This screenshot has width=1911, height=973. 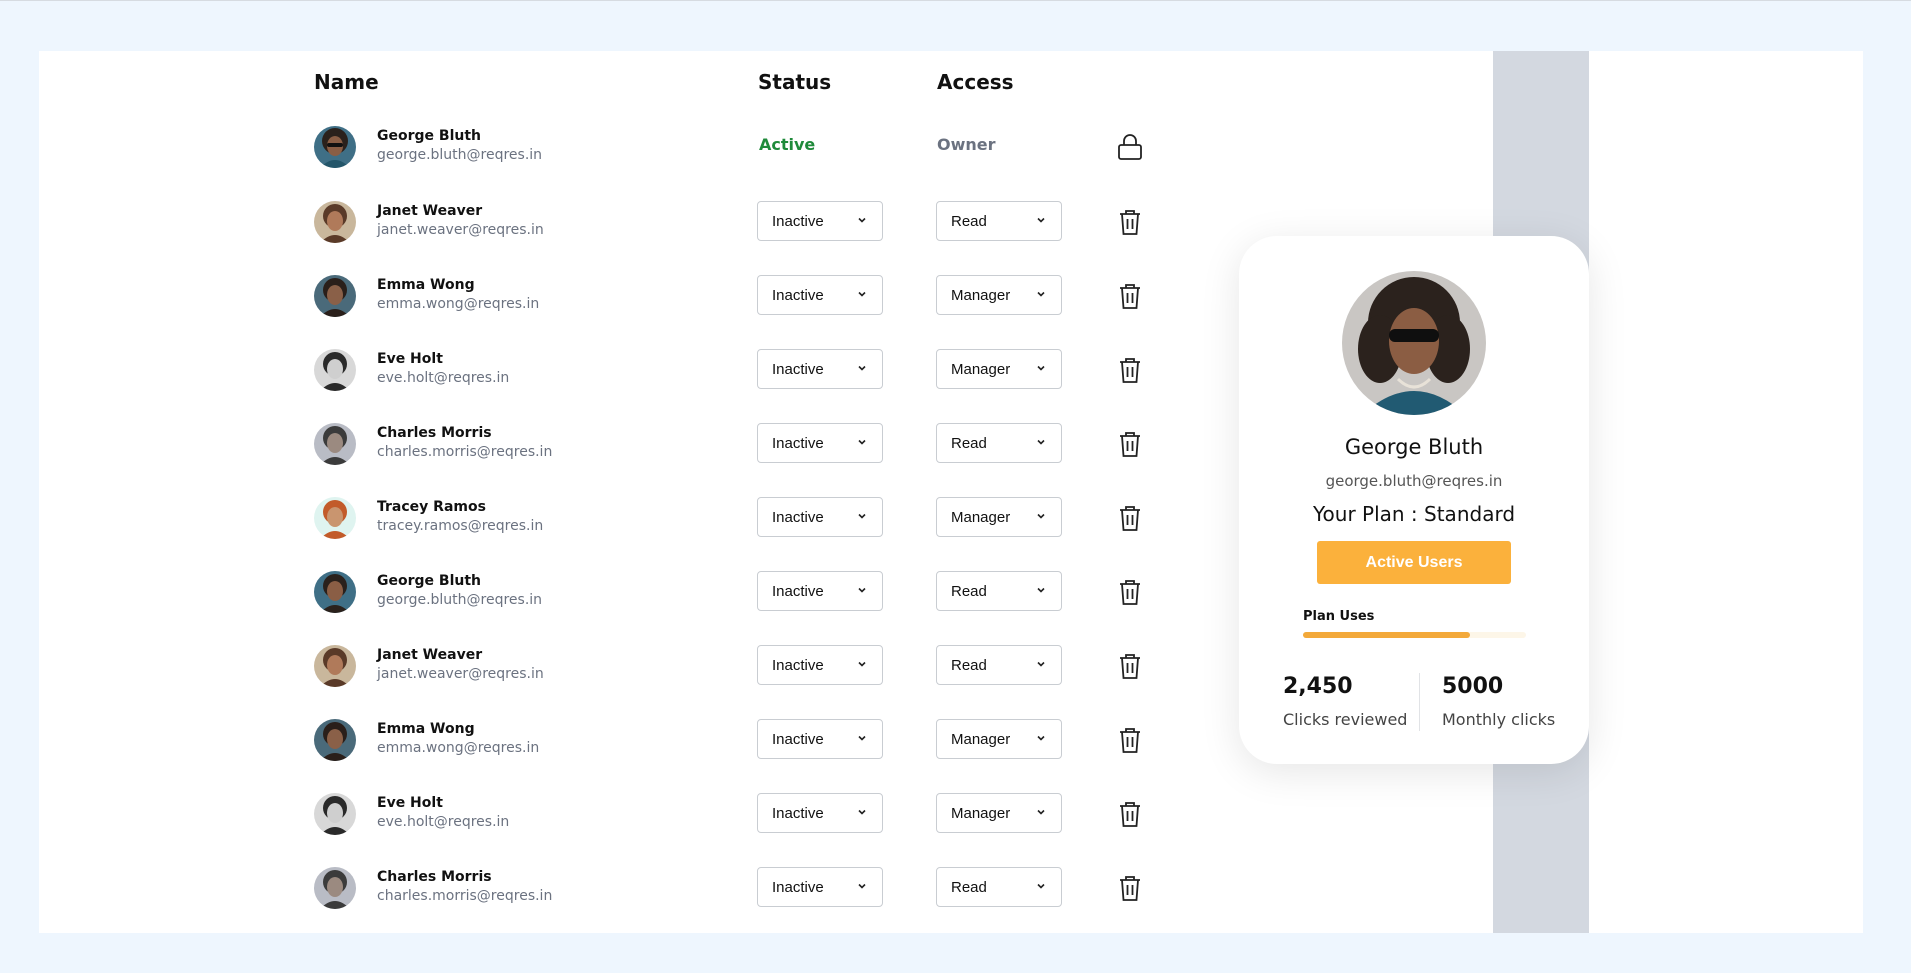 What do you see at coordinates (795, 82) in the screenshot?
I see `column-header-status: Status` at bounding box center [795, 82].